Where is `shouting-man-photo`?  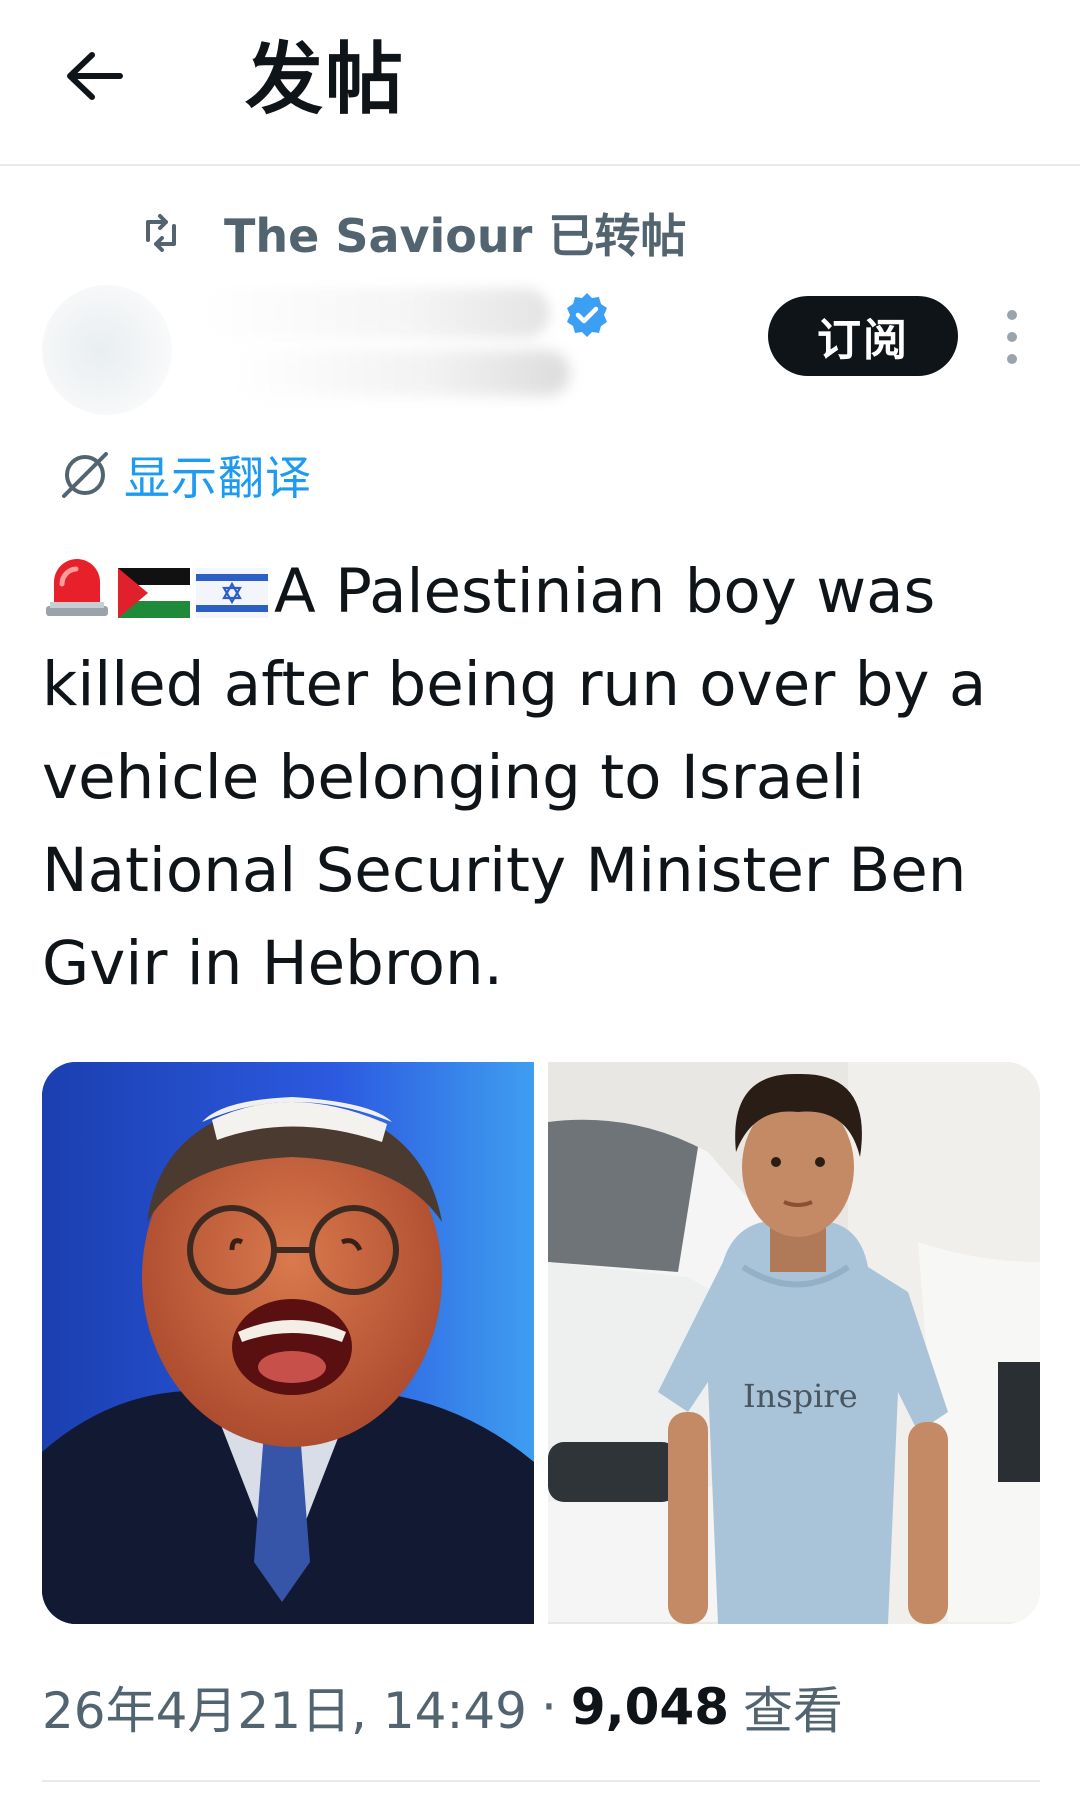 shouting-man-photo is located at coordinates (288, 1343).